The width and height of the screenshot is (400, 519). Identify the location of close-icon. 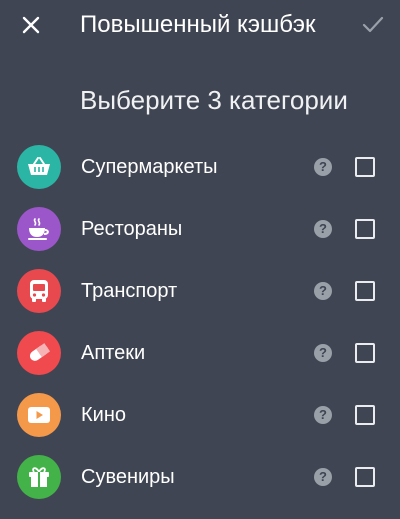
(31, 25).